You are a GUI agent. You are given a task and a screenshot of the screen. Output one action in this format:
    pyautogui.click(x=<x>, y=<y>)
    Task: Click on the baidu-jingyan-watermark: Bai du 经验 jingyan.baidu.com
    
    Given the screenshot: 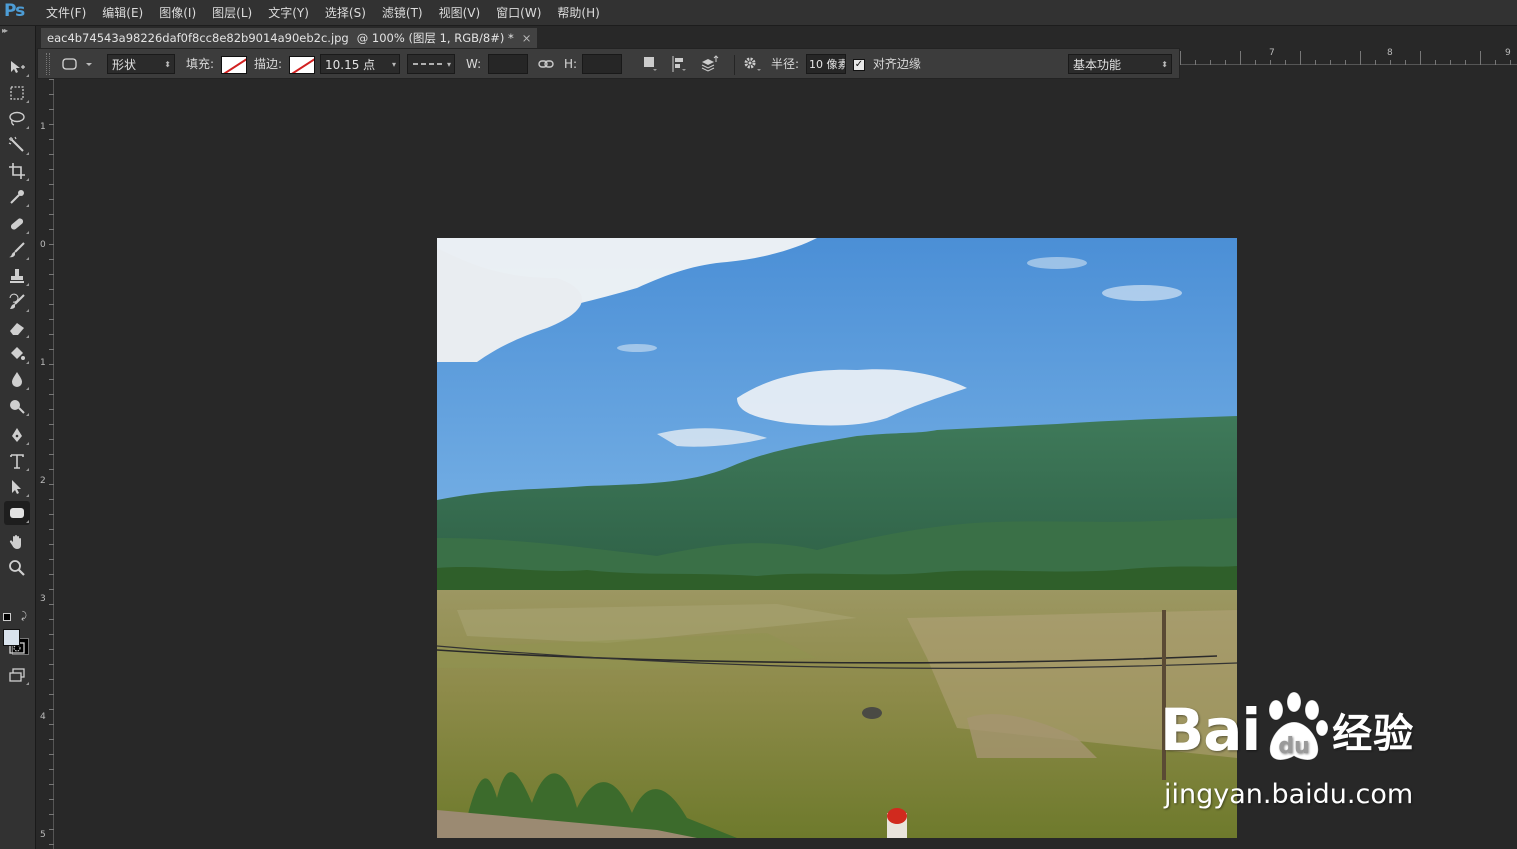 What is the action you would take?
    pyautogui.click(x=1305, y=752)
    